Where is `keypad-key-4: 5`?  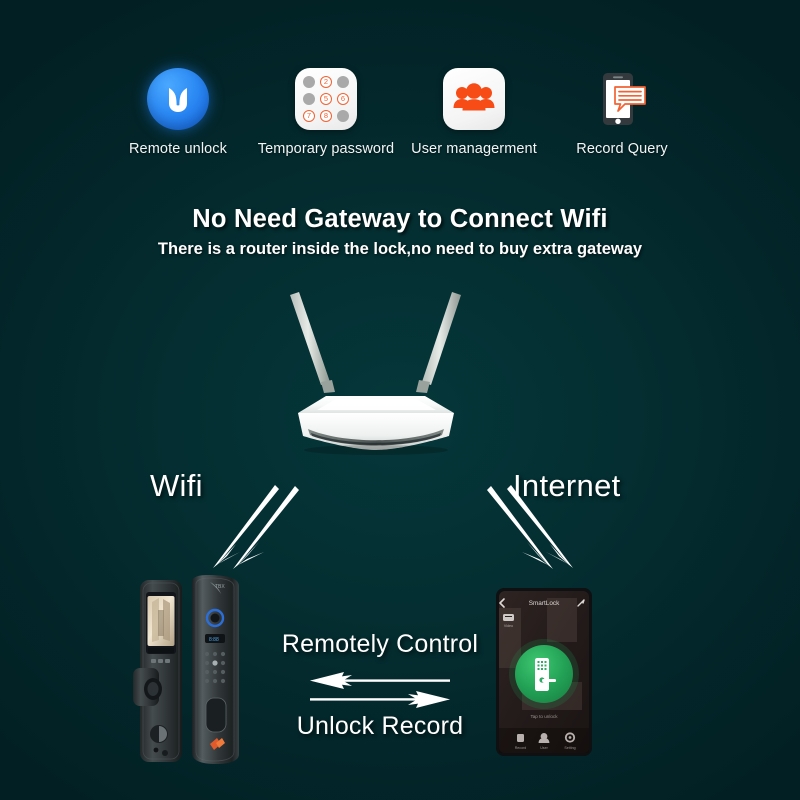 keypad-key-4: 5 is located at coordinates (326, 99).